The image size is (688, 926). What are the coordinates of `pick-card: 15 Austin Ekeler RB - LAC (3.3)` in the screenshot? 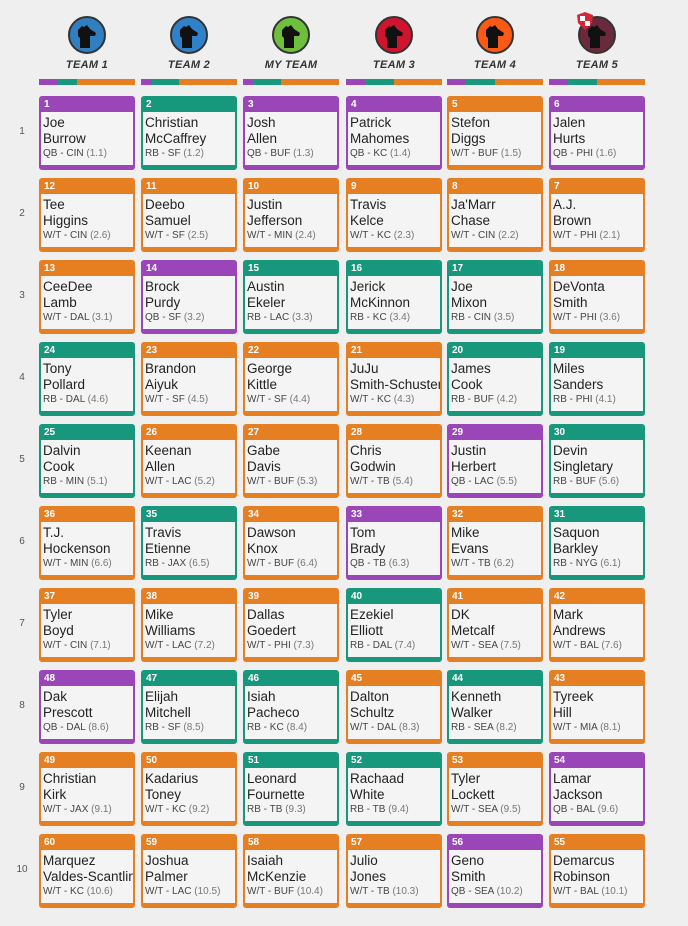 It's located at (291, 297).